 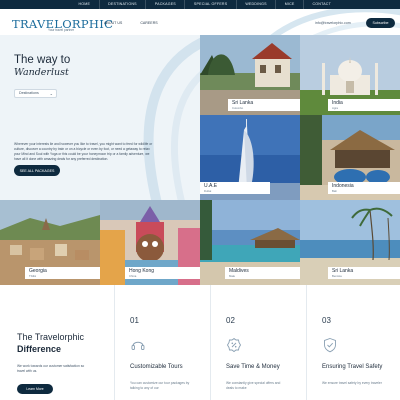 What do you see at coordinates (41, 72) in the screenshot?
I see `hero-subtitle: Wanderlust` at bounding box center [41, 72].